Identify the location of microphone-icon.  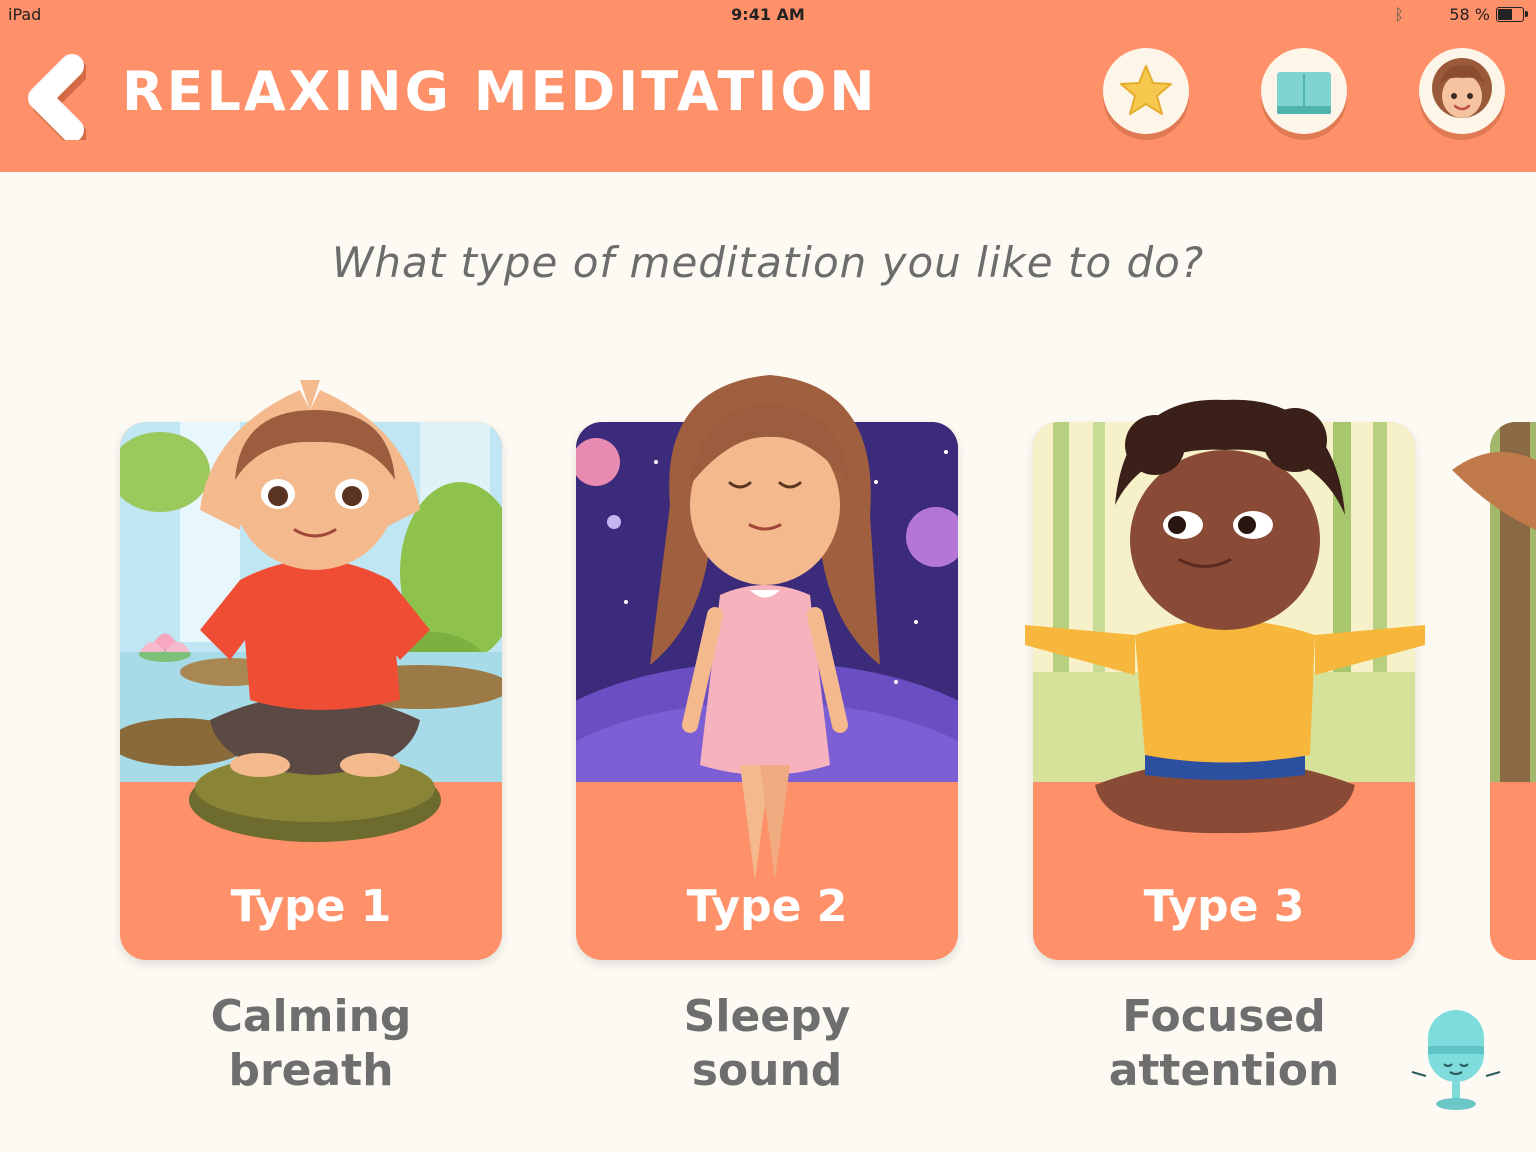
(1456, 1060).